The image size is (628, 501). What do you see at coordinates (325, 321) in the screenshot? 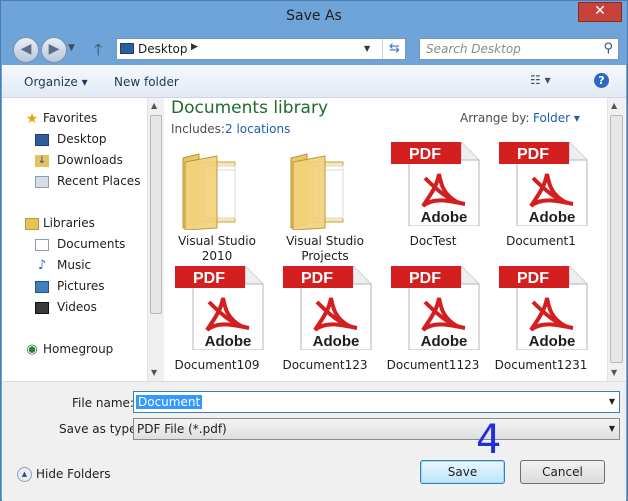
I see `pdf-file-item: PDF Adobe Document123` at bounding box center [325, 321].